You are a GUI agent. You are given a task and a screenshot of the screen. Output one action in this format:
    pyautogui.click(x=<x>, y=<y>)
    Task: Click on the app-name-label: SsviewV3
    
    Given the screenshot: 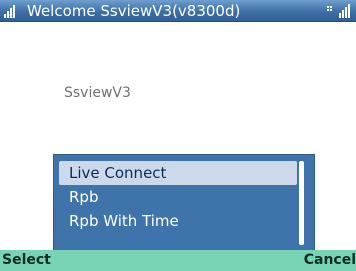 What is the action you would take?
    pyautogui.click(x=97, y=93)
    